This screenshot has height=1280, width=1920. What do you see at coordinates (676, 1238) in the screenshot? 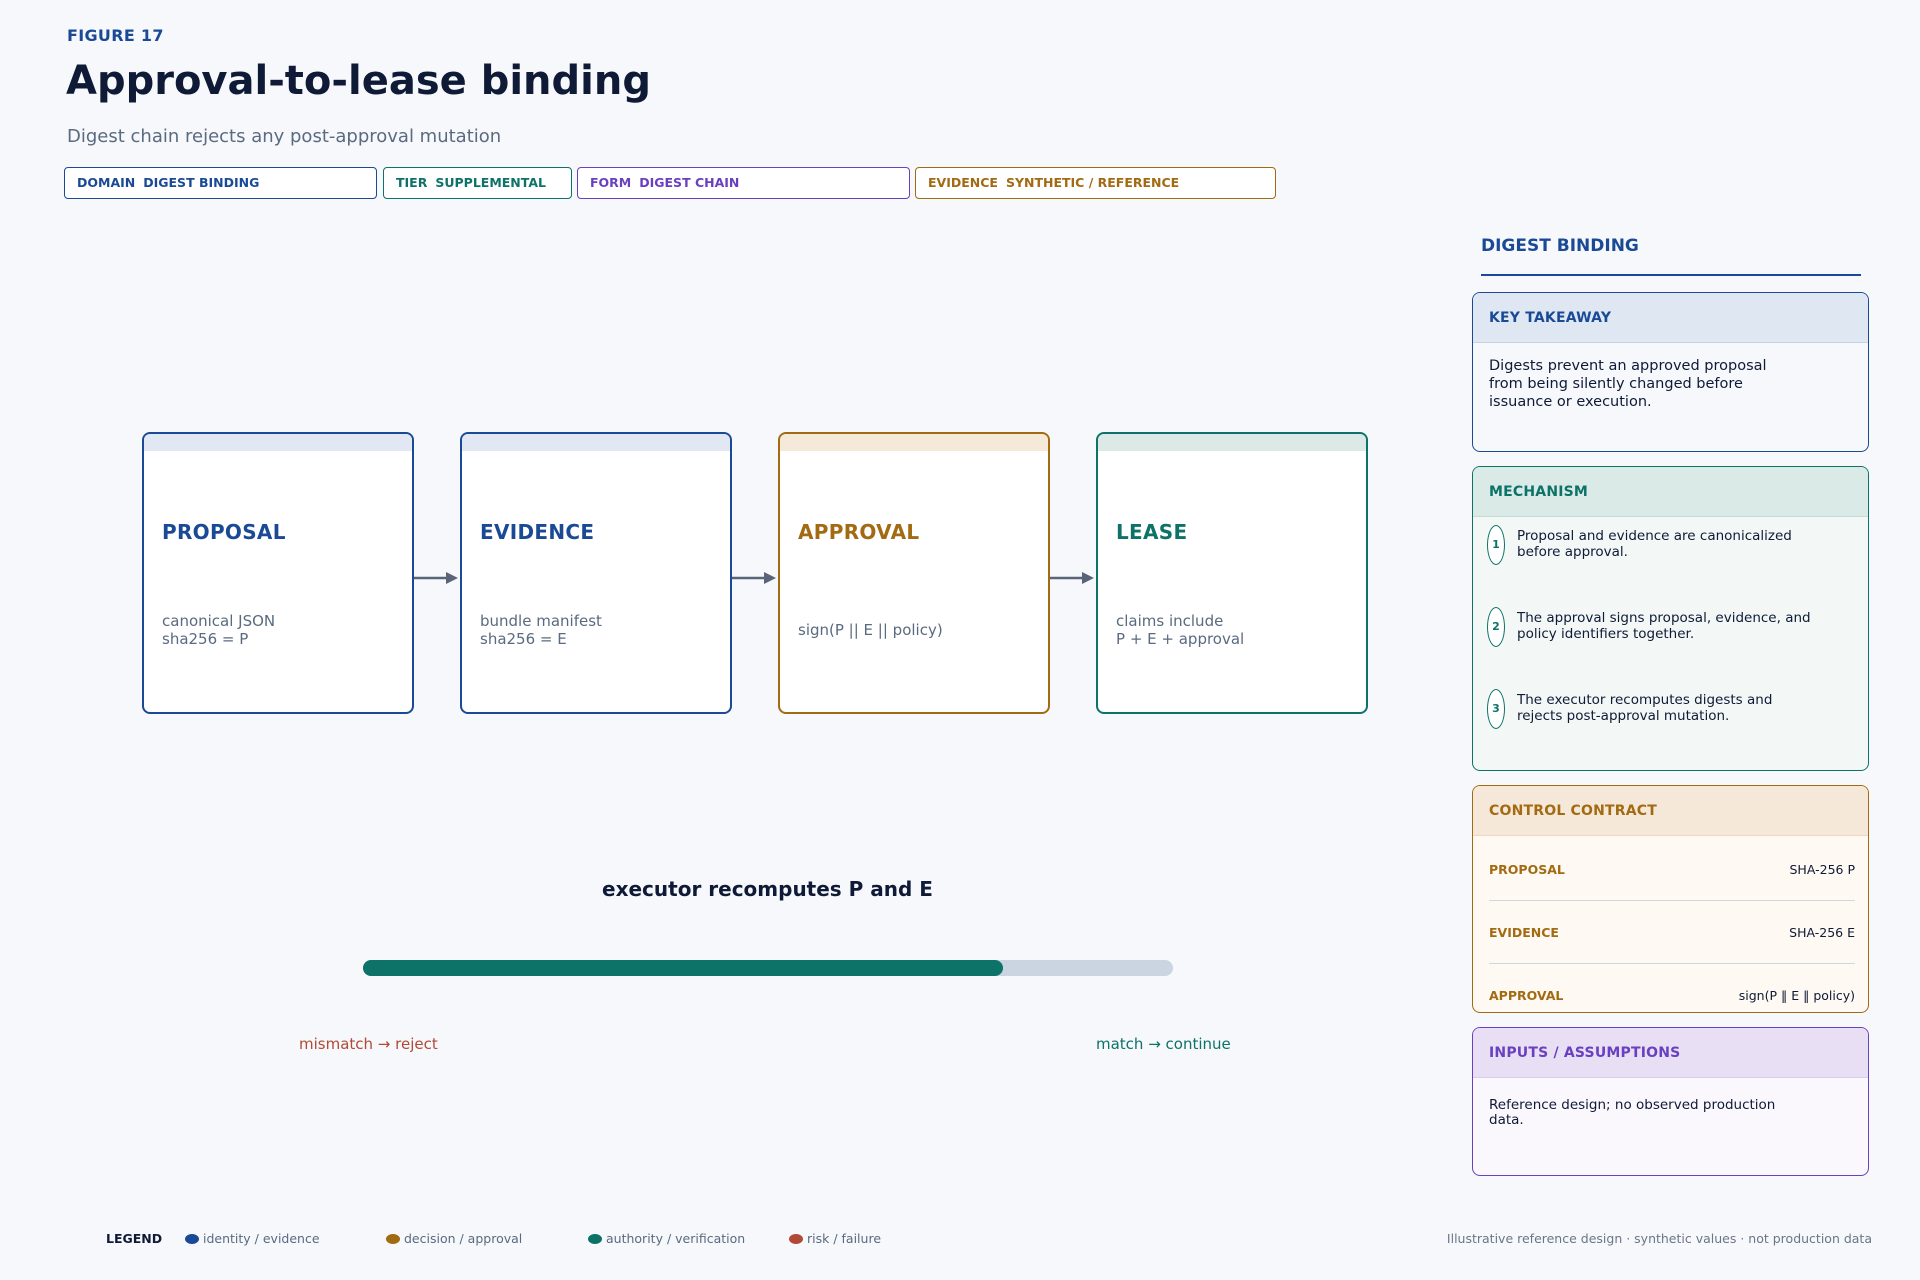
I see `legend-label: authority / verification` at bounding box center [676, 1238].